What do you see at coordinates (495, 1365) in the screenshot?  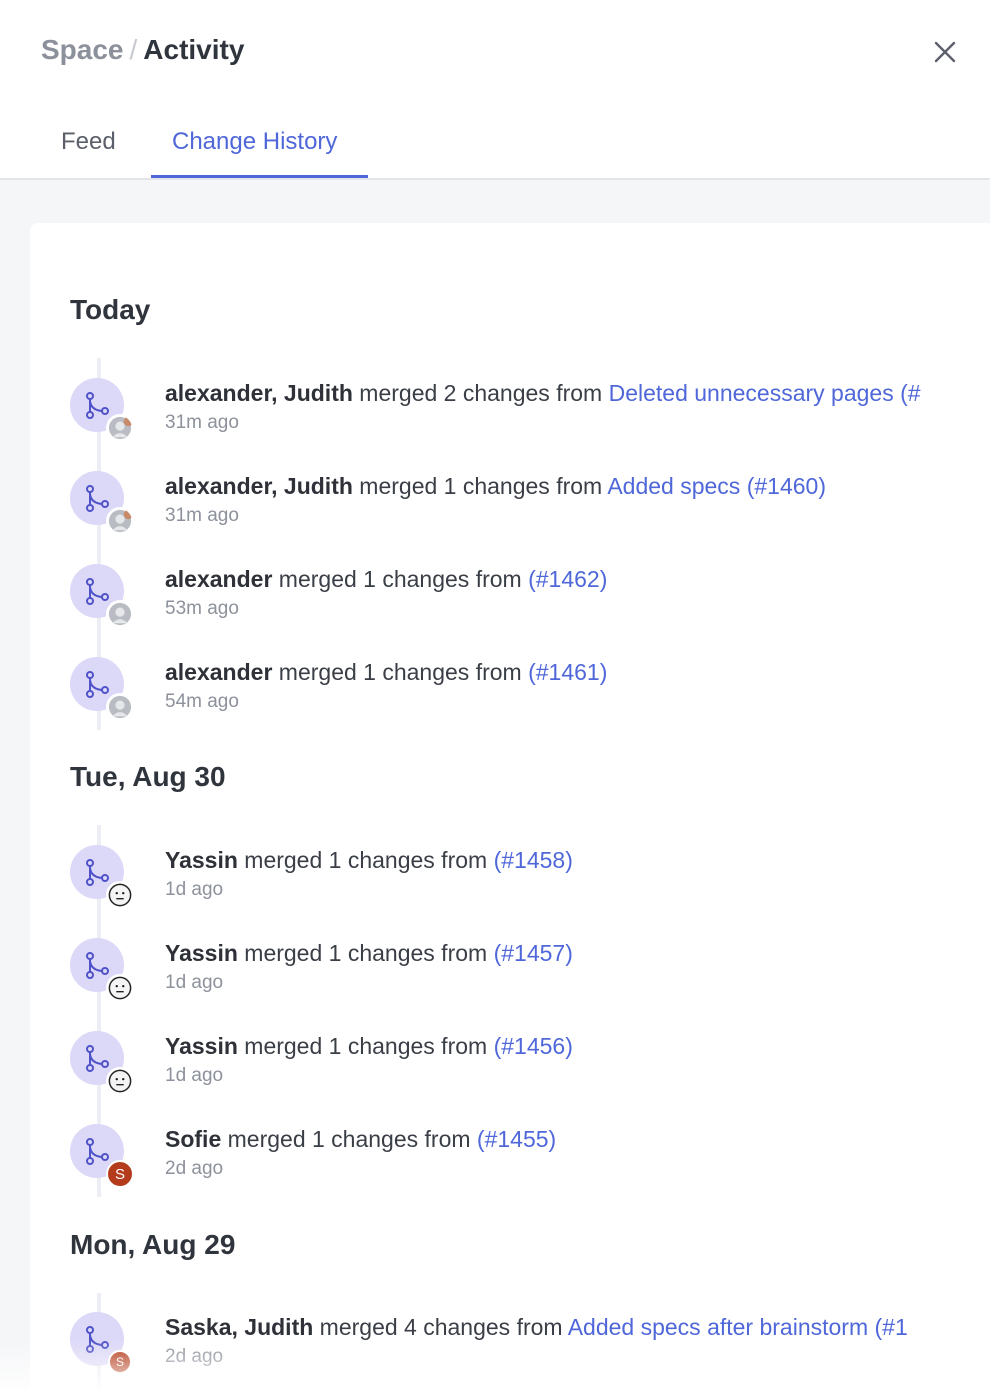 I see `scroll-fade` at bounding box center [495, 1365].